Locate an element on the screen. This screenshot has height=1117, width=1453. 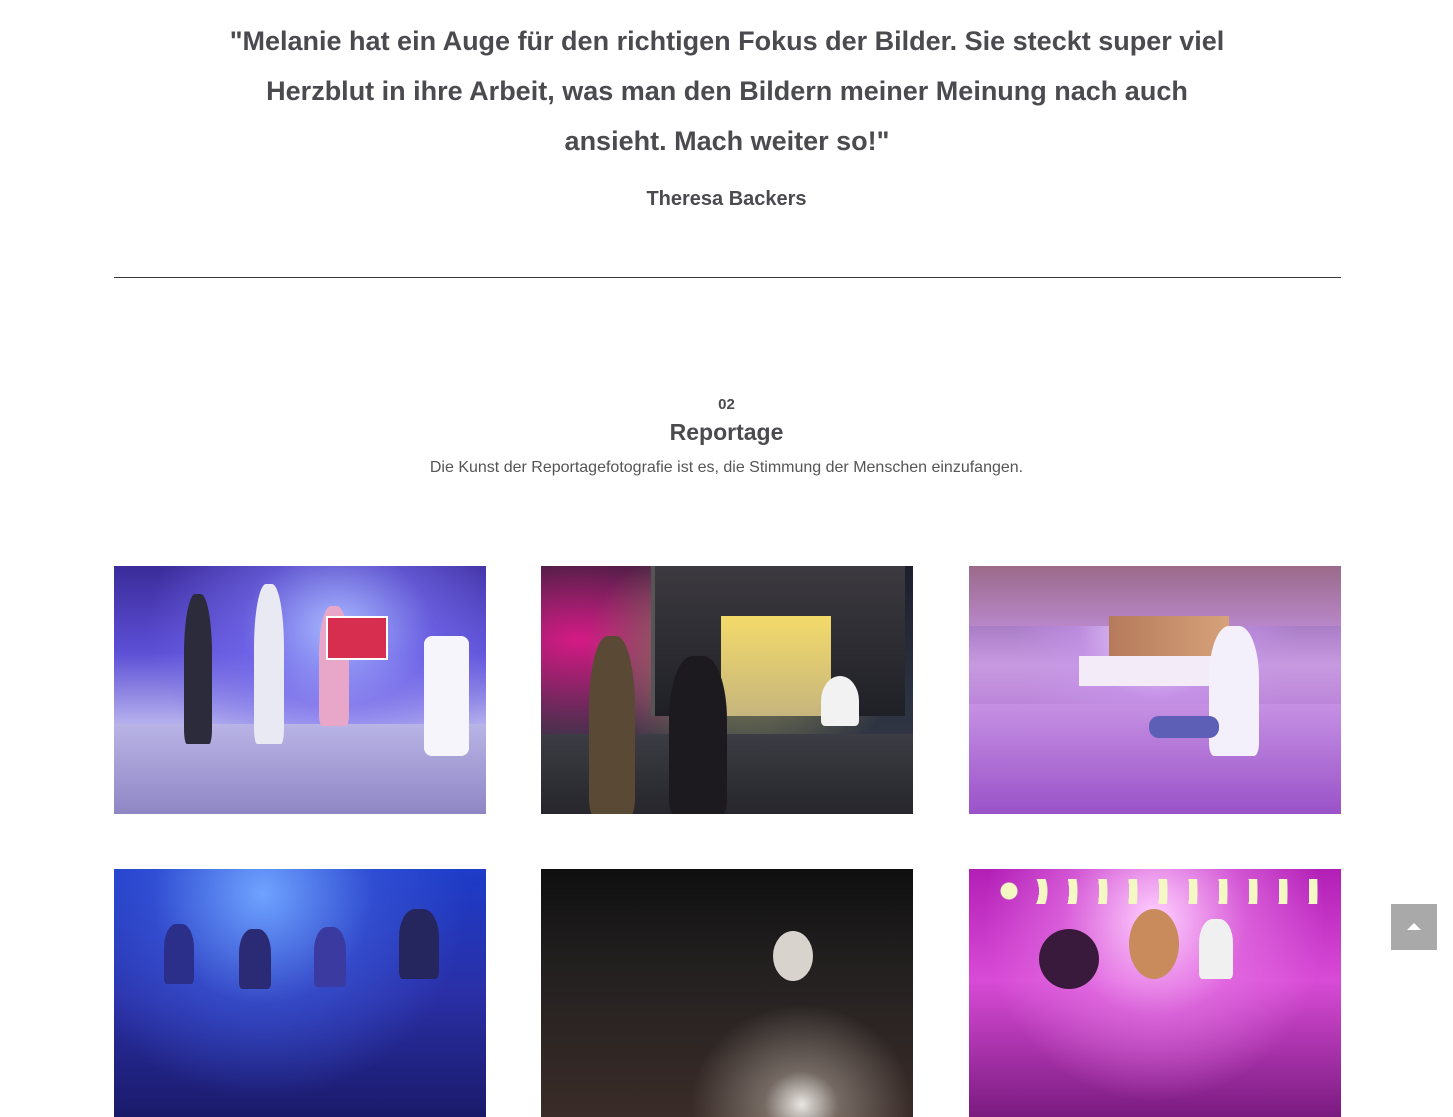
triangle-up-icon is located at coordinates (1414, 926).